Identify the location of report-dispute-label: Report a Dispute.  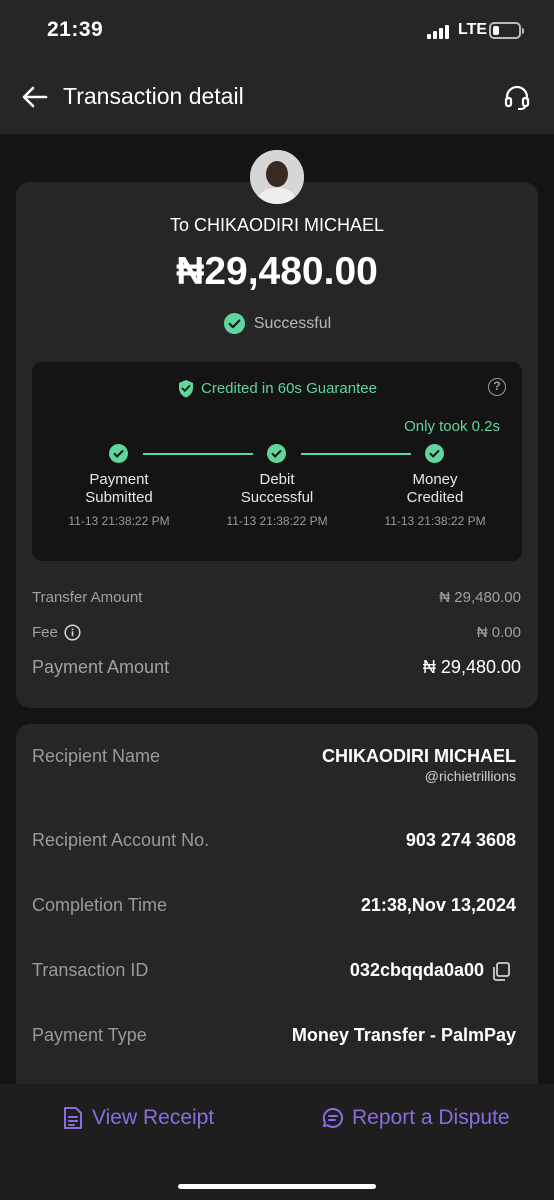
(431, 1117).